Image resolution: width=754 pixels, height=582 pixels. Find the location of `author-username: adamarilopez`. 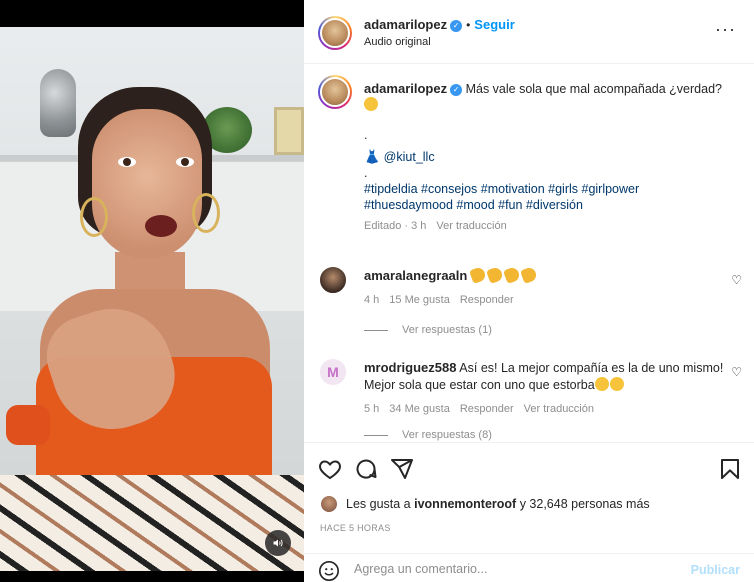

author-username: adamarilopez is located at coordinates (405, 24).